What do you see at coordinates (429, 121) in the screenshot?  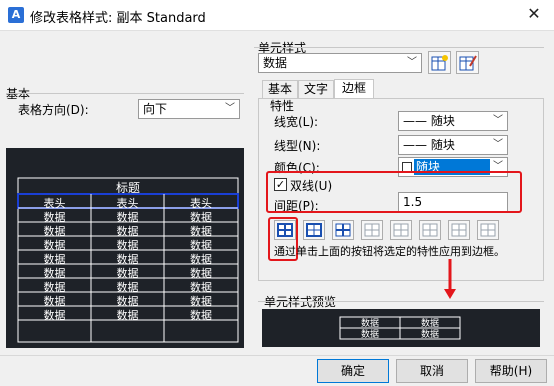 I see `line-width-value: —— 随块` at bounding box center [429, 121].